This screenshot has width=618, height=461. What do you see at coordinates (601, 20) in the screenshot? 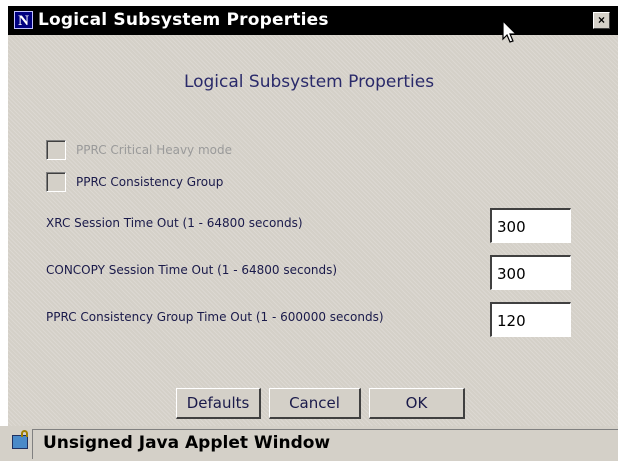
I see `close-button: ×` at bounding box center [601, 20].